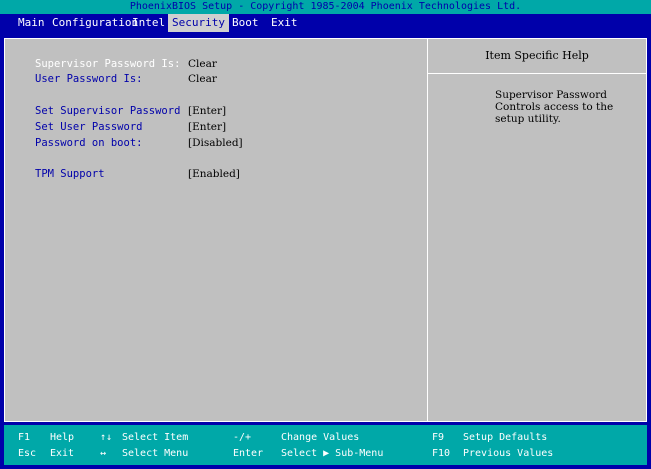 Image resolution: width=651 pixels, height=469 pixels. What do you see at coordinates (248, 453) in the screenshot?
I see `enter-key: Enter` at bounding box center [248, 453].